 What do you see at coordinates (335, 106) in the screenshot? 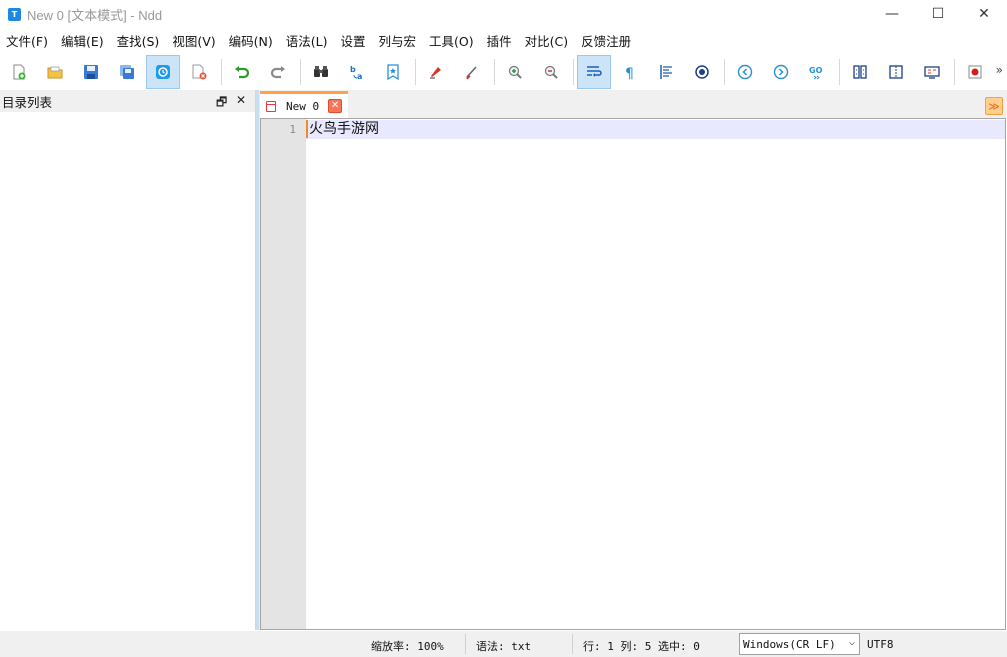
I see `tab-close-button: ✕` at bounding box center [335, 106].